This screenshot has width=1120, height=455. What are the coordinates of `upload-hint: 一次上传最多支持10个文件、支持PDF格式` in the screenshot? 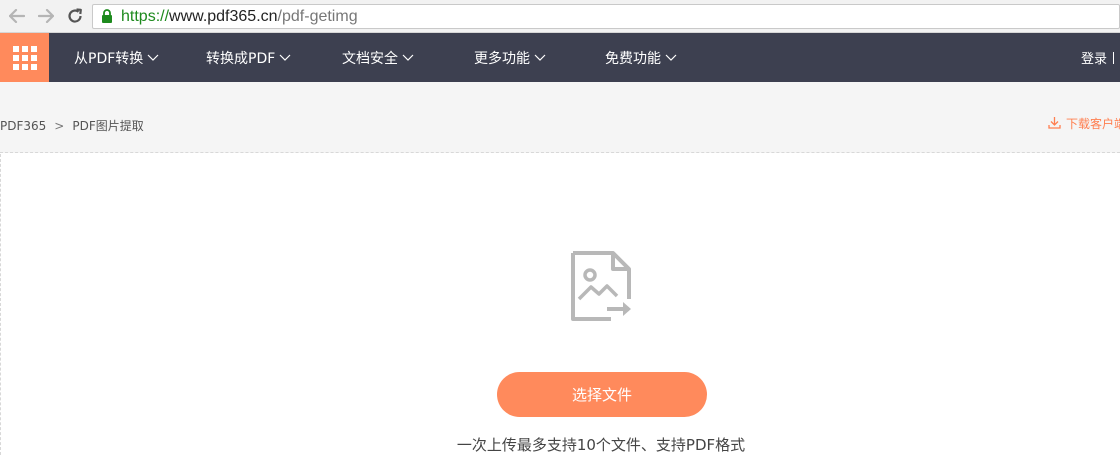 It's located at (601, 445).